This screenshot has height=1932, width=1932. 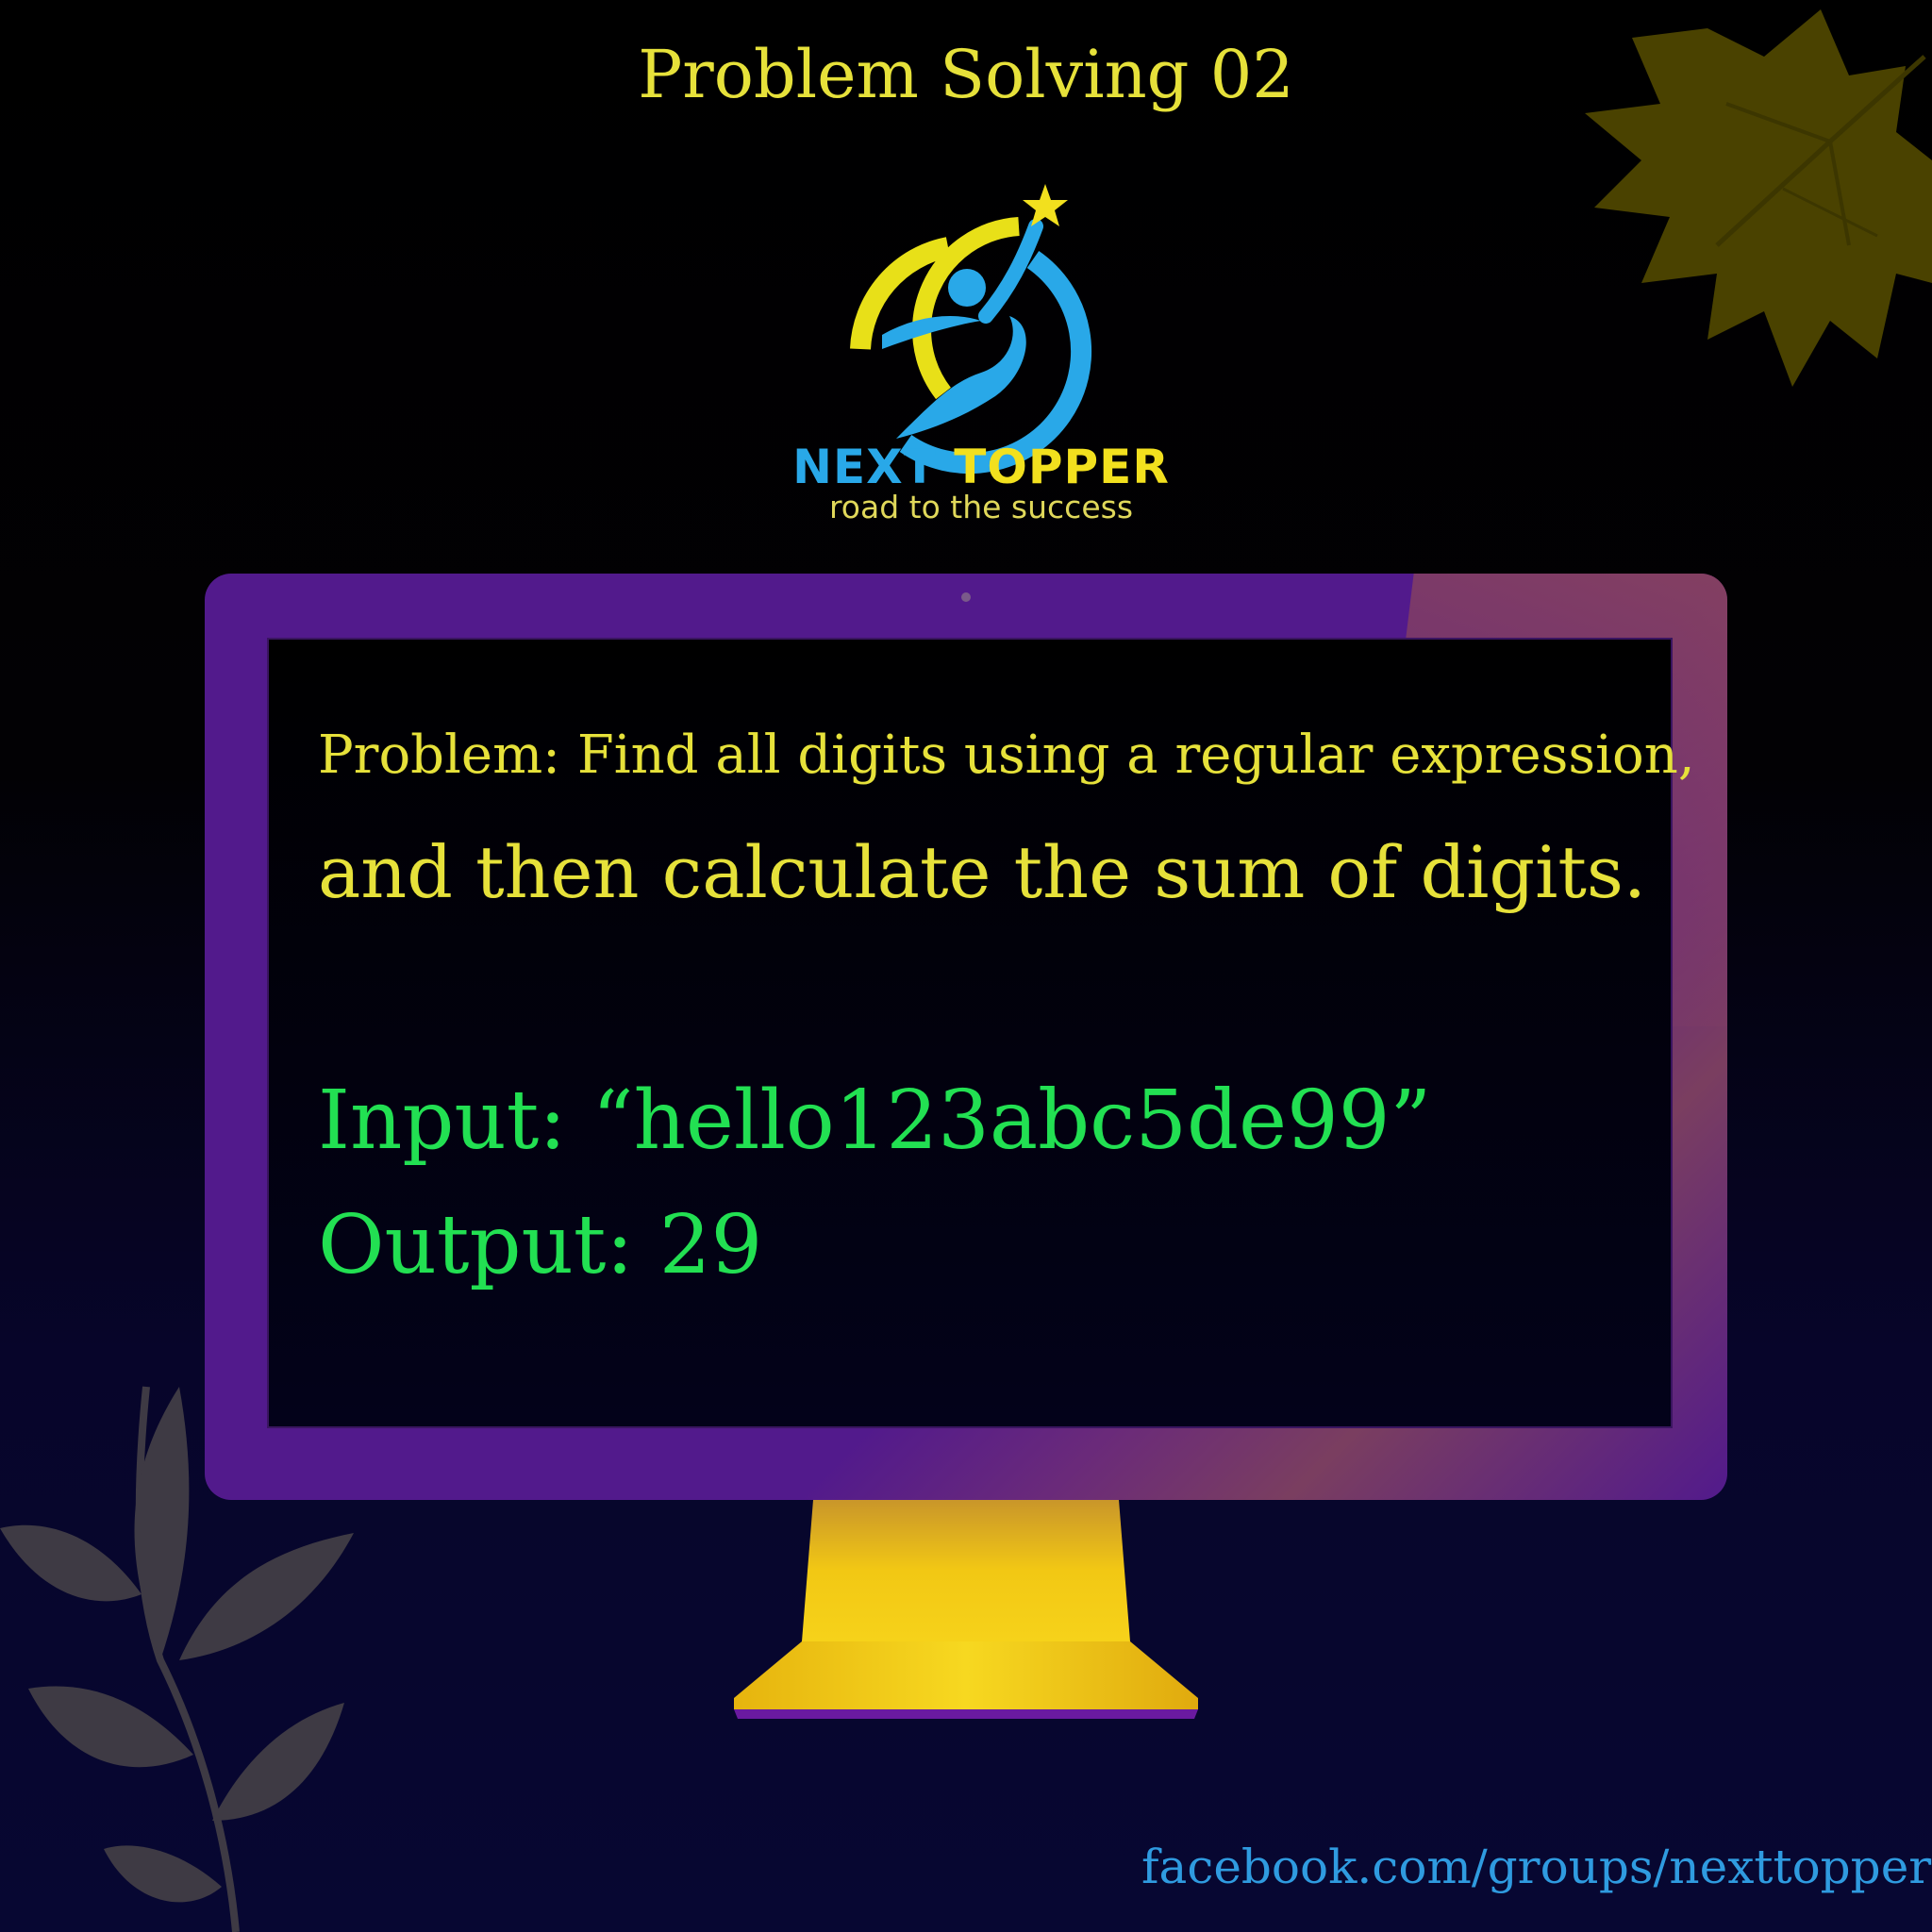 I want to click on example-output: Output: 29, so click(x=540, y=1245).